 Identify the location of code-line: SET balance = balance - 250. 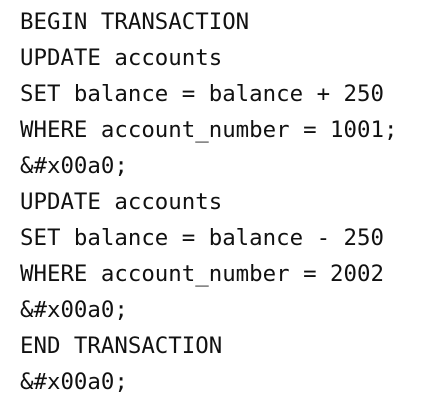
(202, 238).